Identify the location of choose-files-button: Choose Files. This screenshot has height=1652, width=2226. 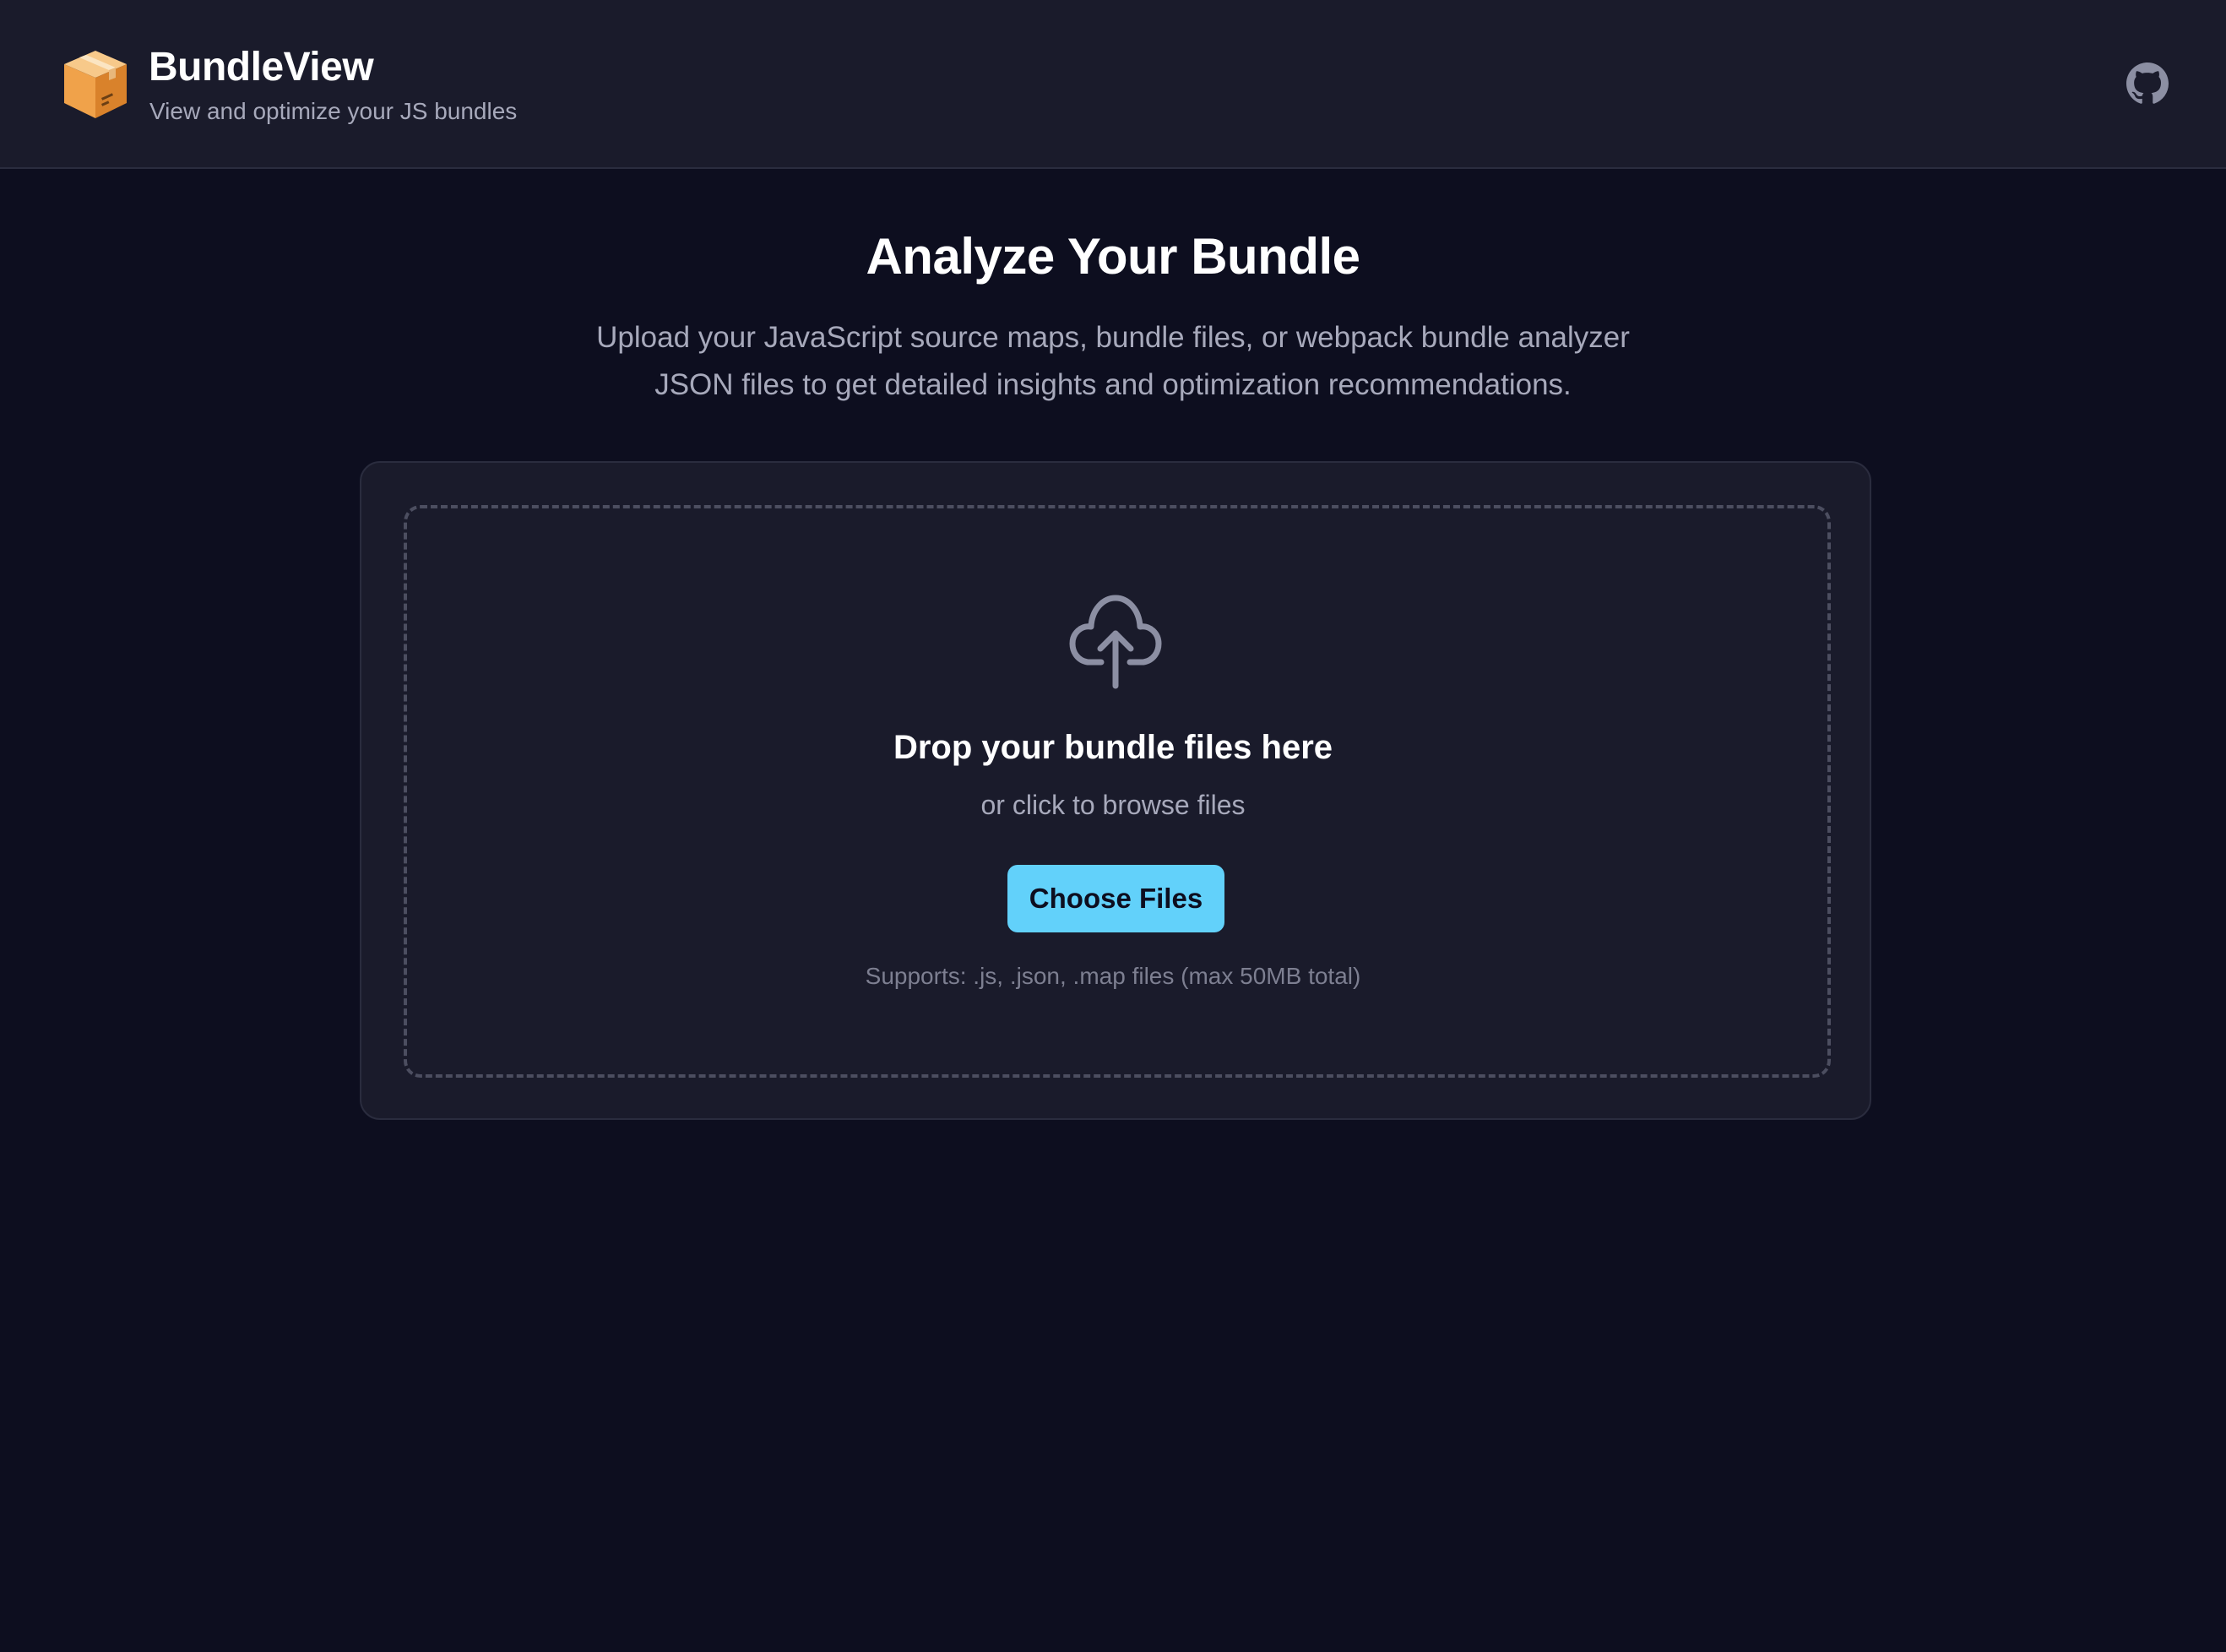
(1115, 898).